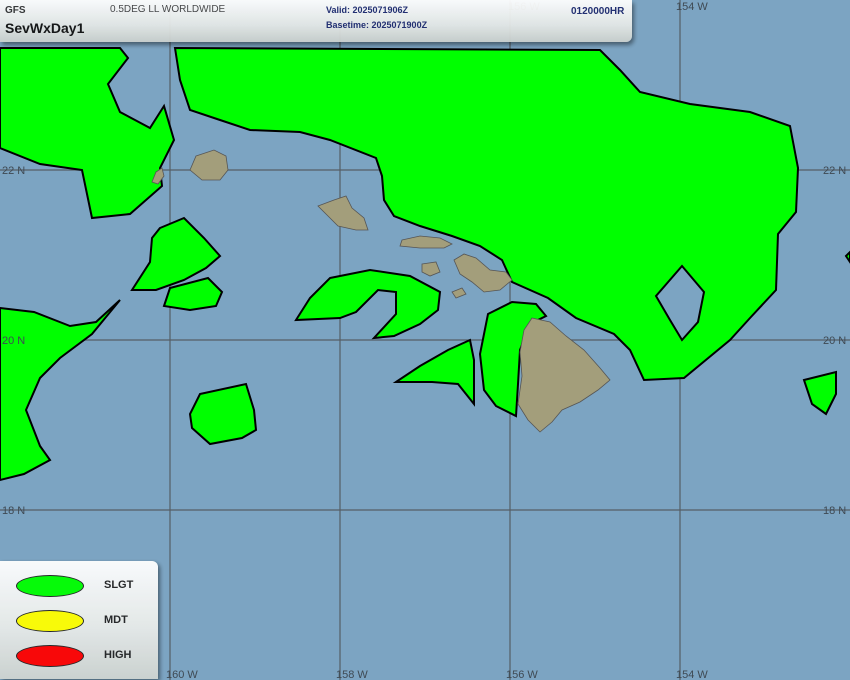 This screenshot has height=680, width=850. Describe the element at coordinates (522, 674) in the screenshot. I see `lon-label-156w: 156 W` at that location.